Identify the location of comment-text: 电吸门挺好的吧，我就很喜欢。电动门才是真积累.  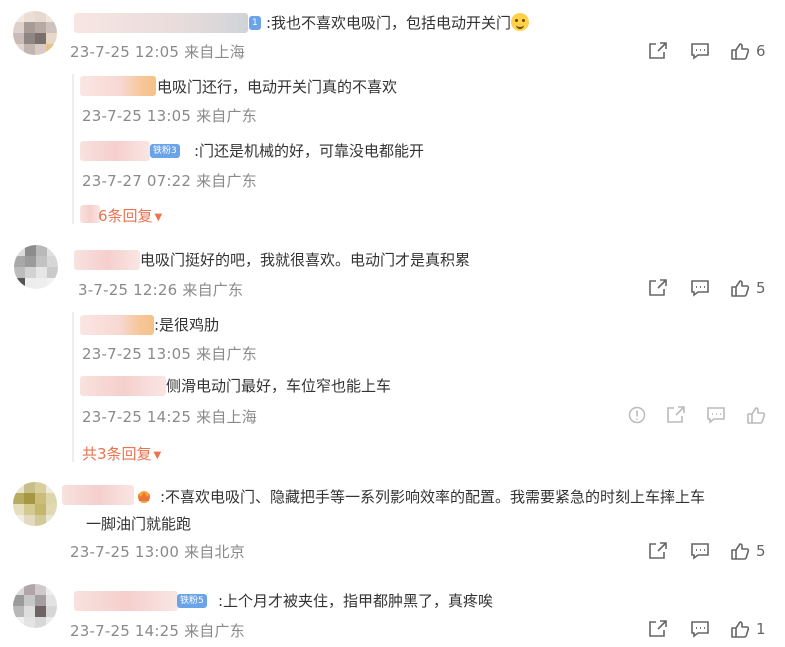
(305, 260).